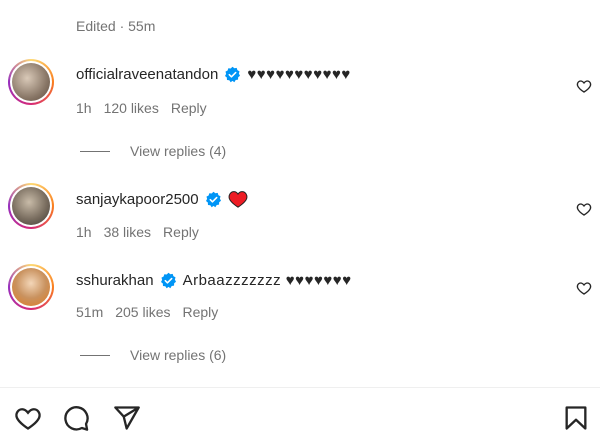 This screenshot has width=600, height=444. I want to click on username: officialraveenatandon, so click(147, 74).